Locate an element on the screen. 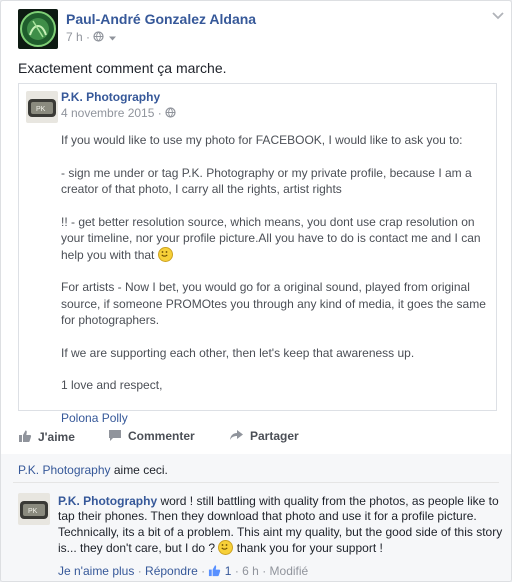  shared-date: 4 novembre 2015 is located at coordinates (107, 113).